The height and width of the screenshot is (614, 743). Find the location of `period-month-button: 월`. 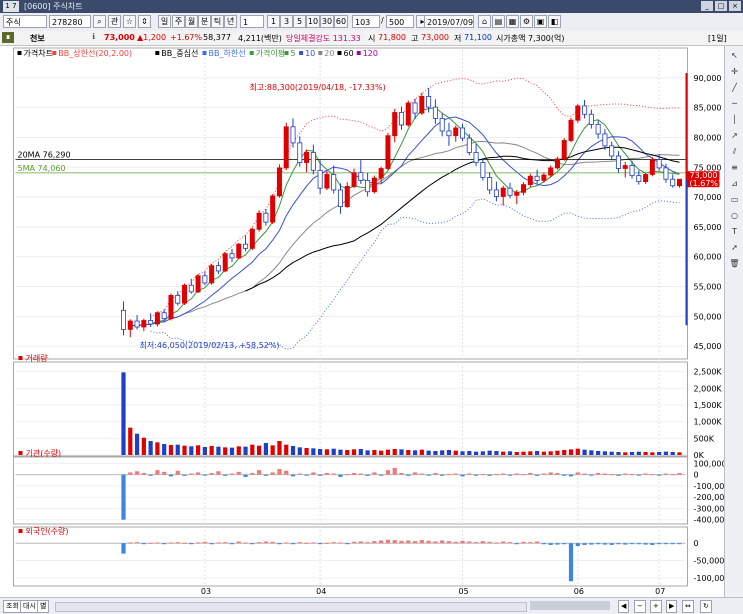

period-month-button: 월 is located at coordinates (191, 21).